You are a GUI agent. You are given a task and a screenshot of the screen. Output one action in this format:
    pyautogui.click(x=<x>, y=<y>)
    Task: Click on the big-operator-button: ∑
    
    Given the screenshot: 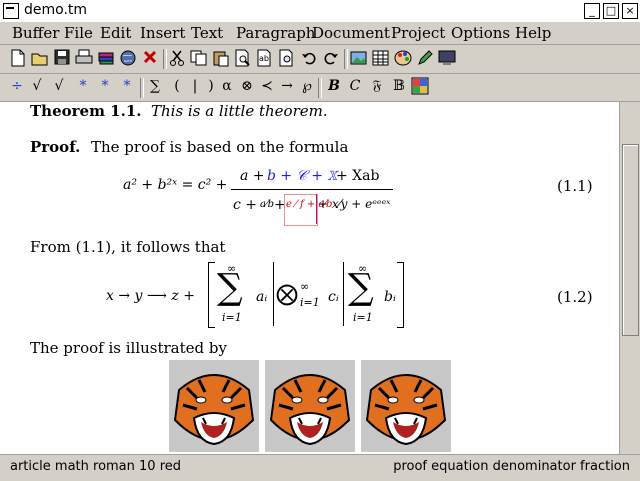 What is the action you would take?
    pyautogui.click(x=155, y=86)
    